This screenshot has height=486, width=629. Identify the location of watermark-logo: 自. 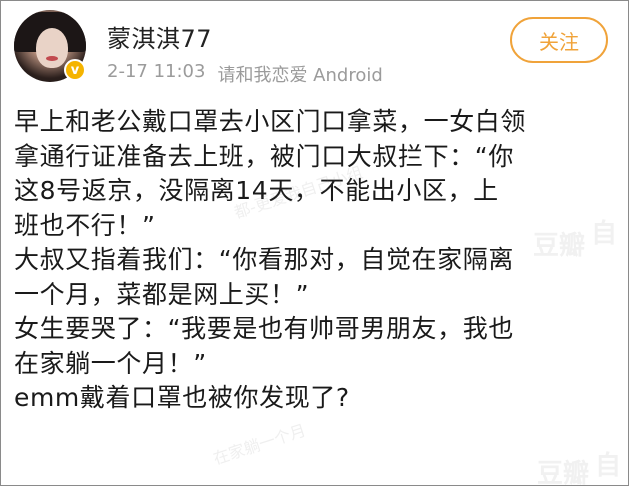
(608, 466).